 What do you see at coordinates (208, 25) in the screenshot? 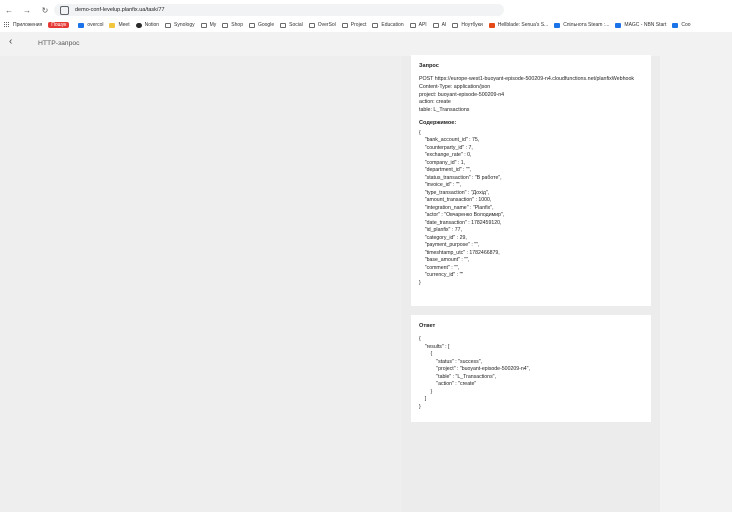
I see `bookmark-item: My` at bounding box center [208, 25].